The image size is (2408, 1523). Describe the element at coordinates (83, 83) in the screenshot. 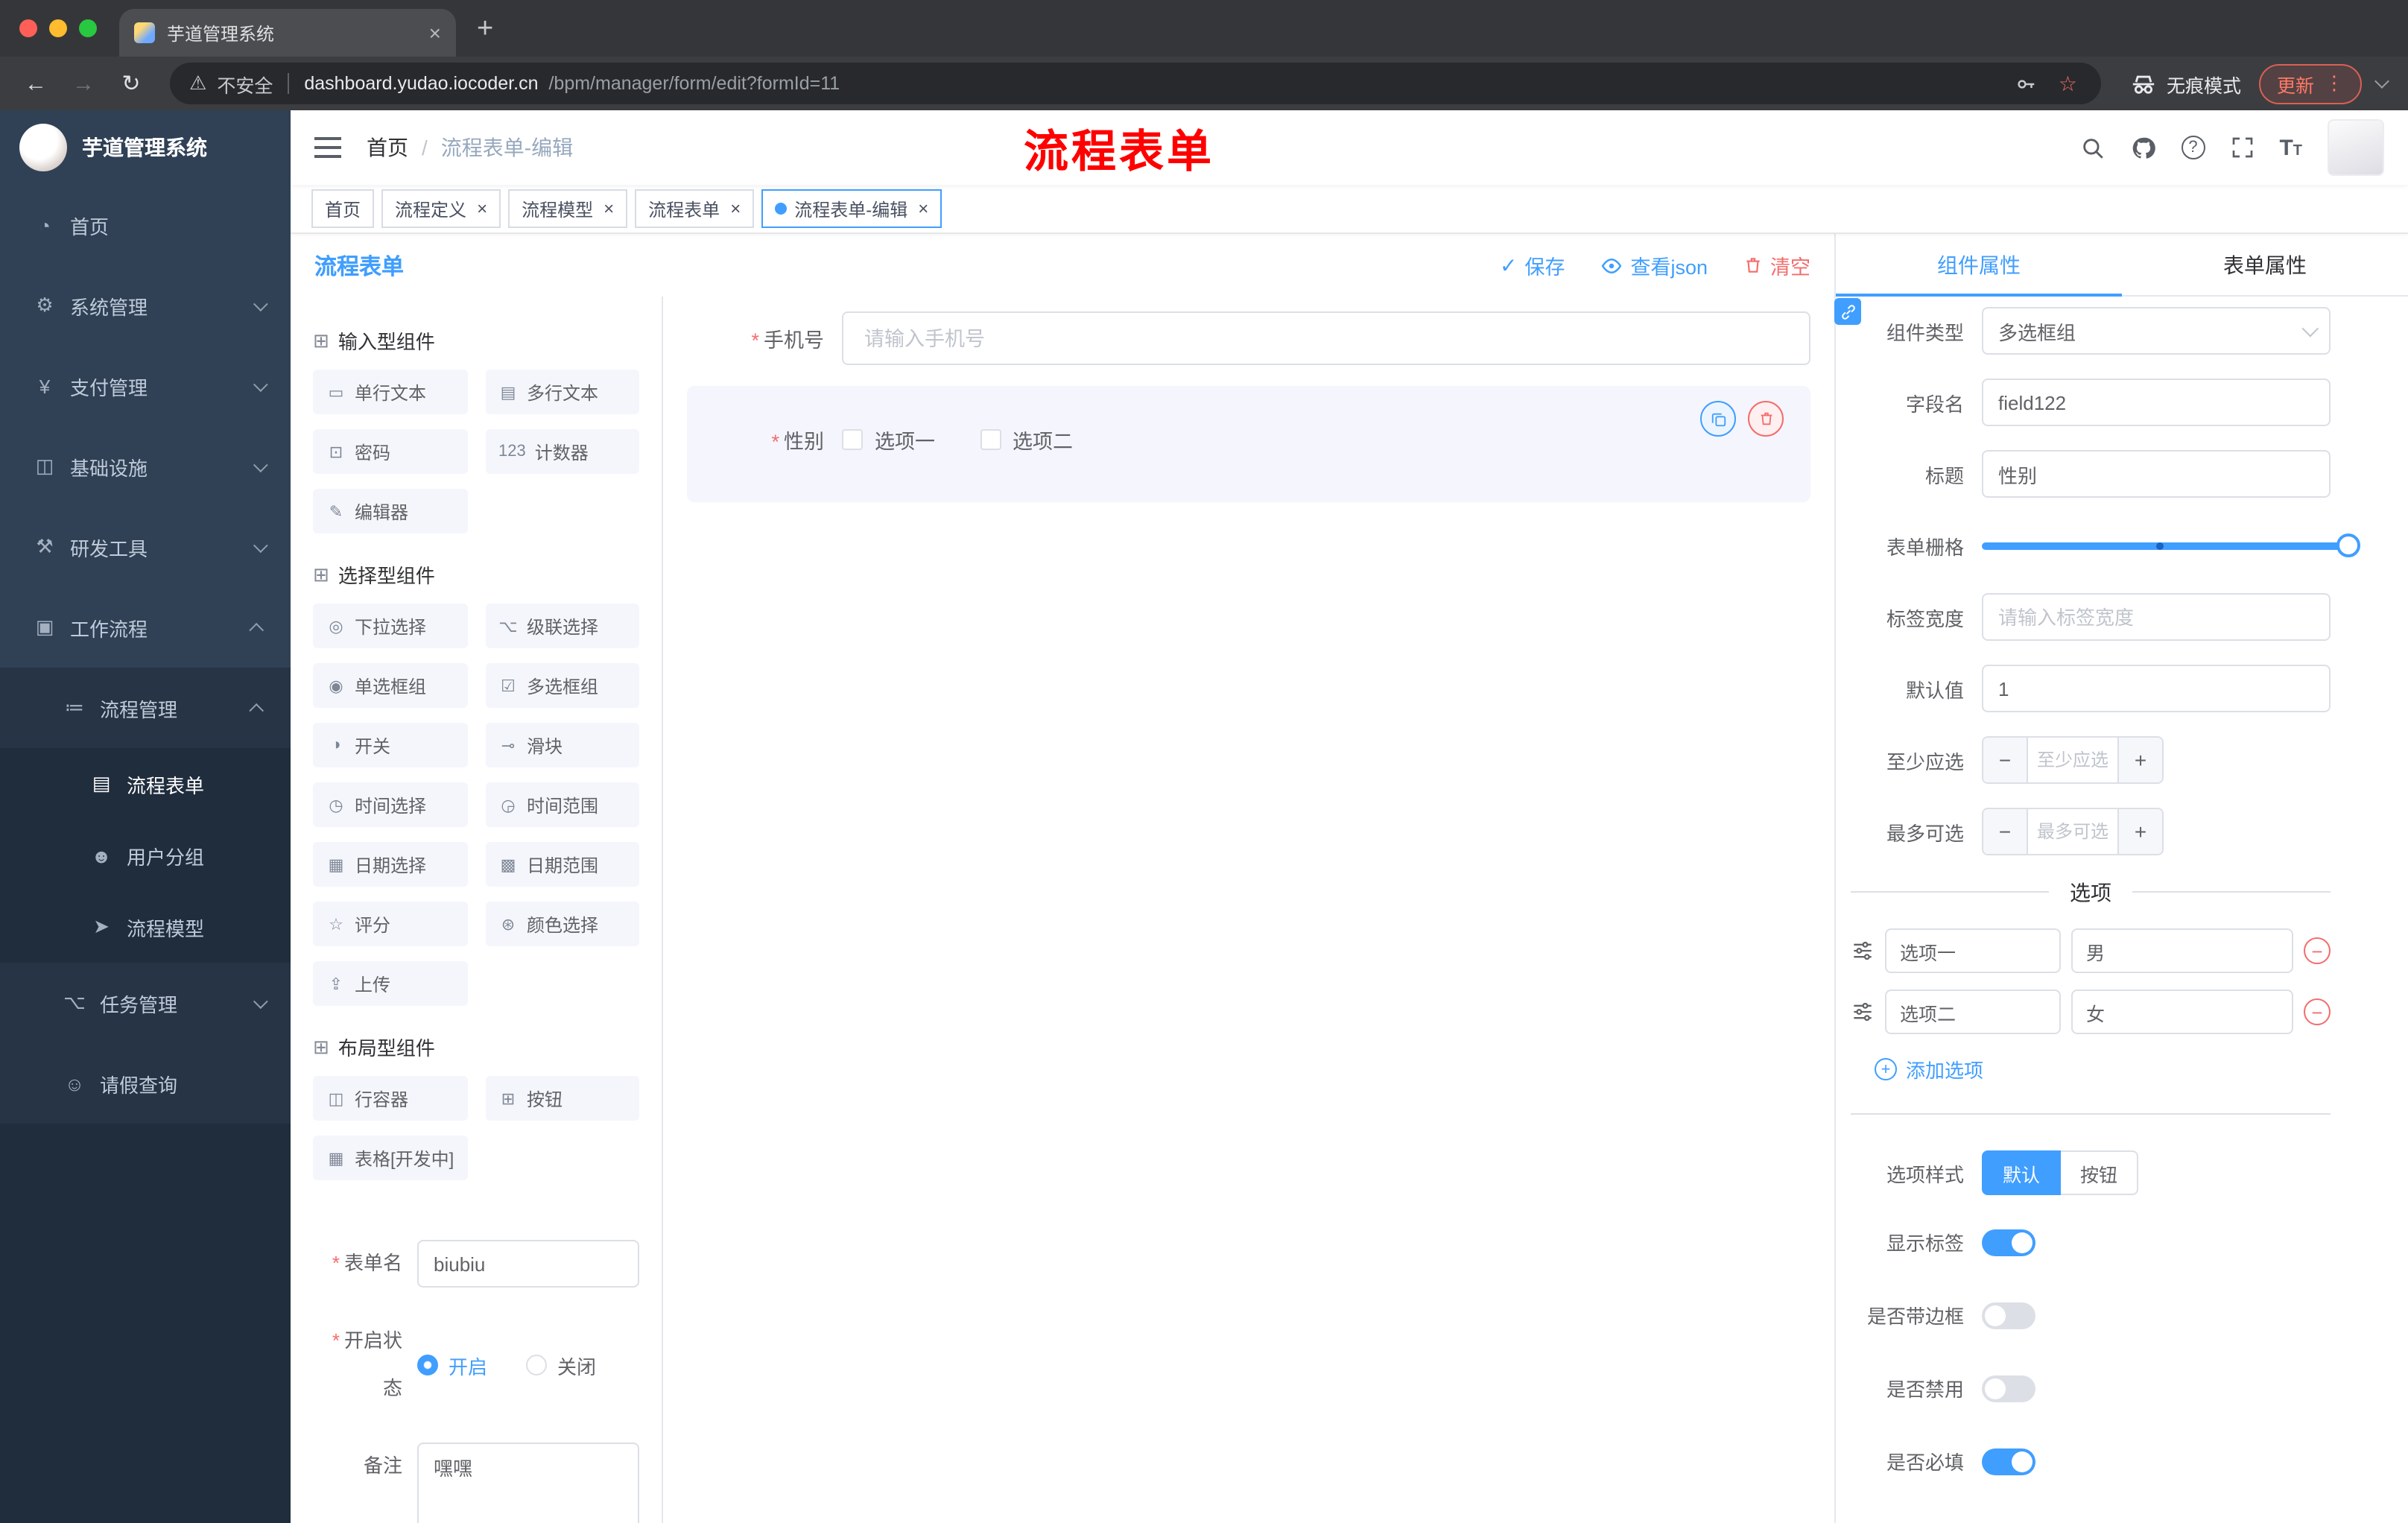

I see `forward-icon: →` at that location.